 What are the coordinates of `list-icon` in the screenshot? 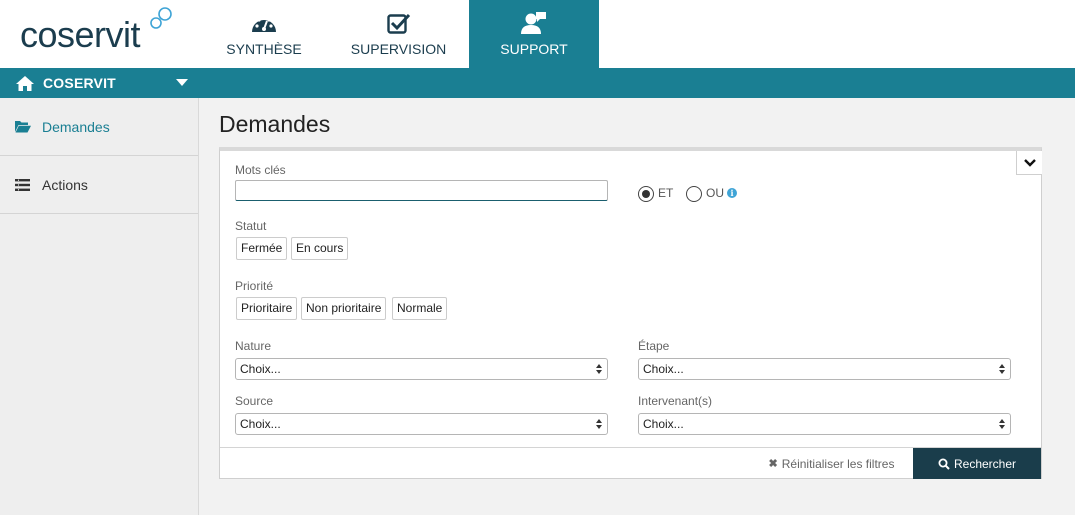 It's located at (24, 185).